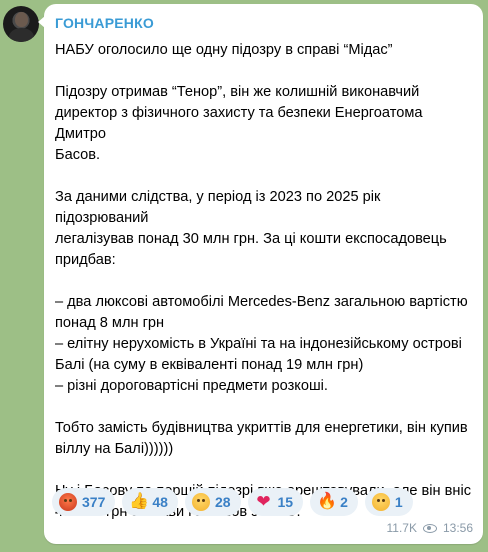  I want to click on reaction-angry: 377, so click(84, 502).